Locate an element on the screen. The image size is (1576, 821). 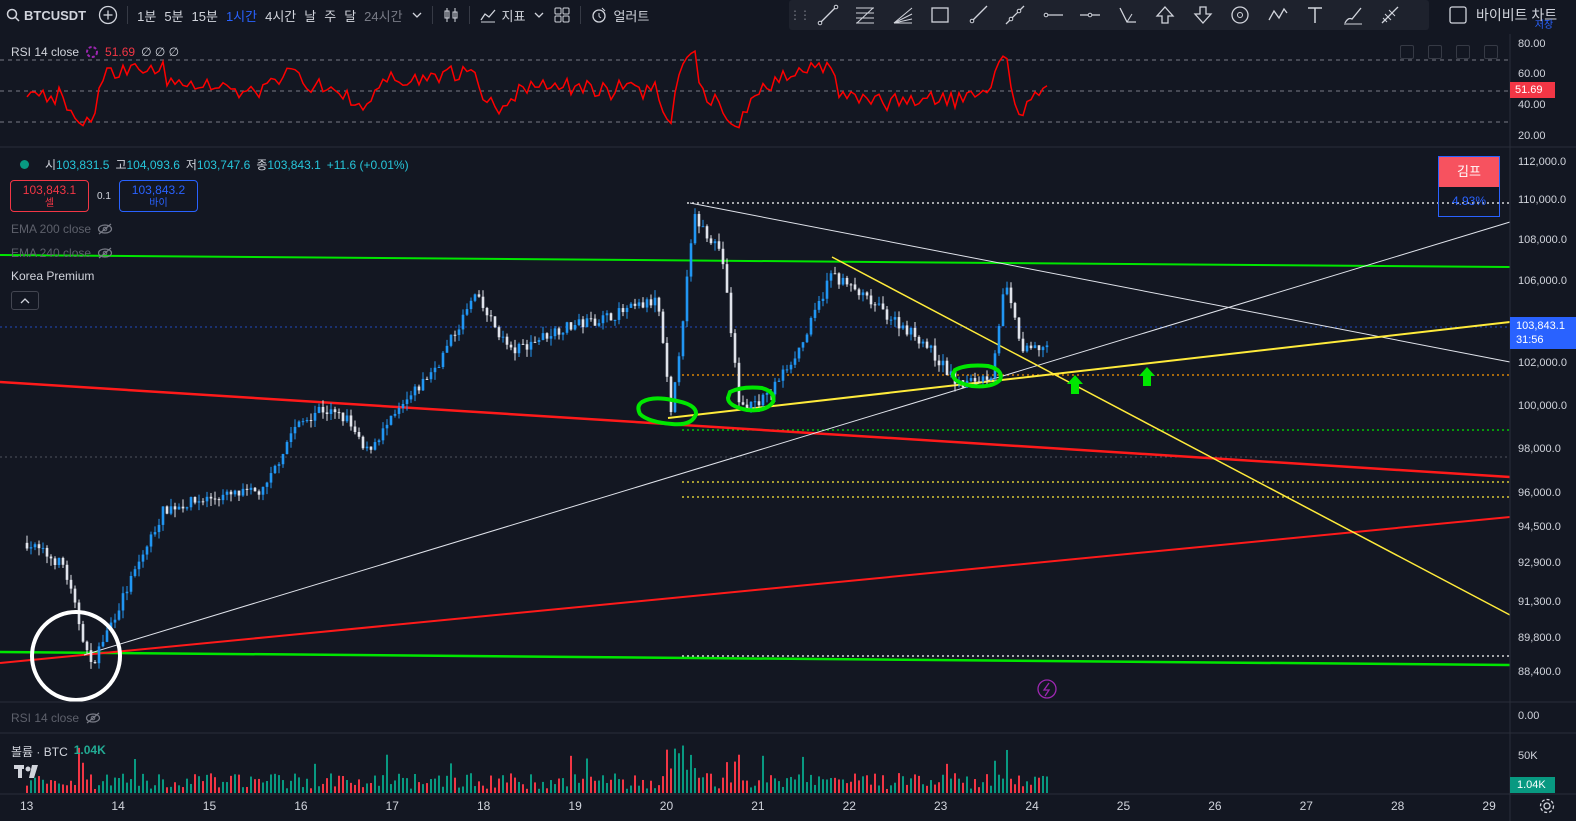
templates-button is located at coordinates (562, 15).